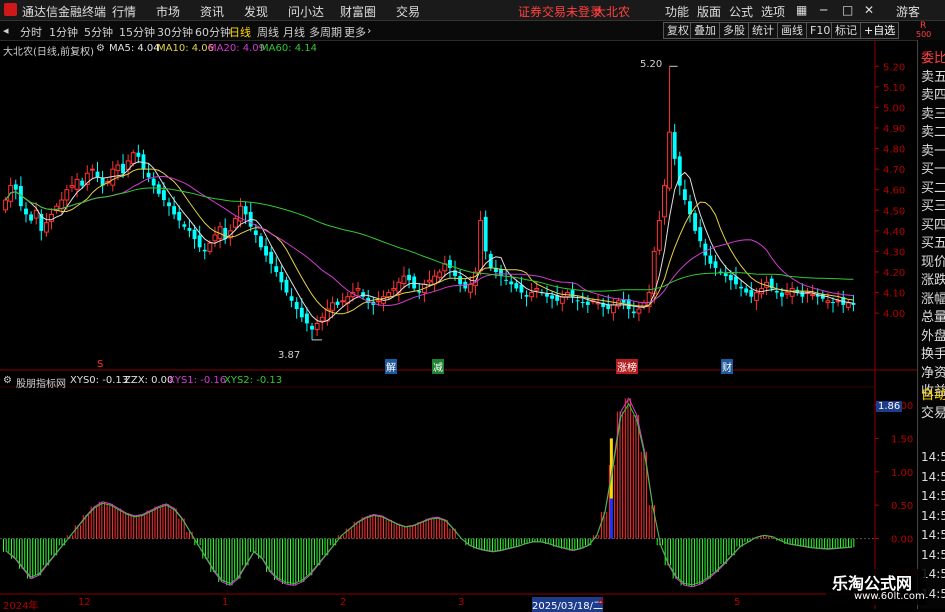 This screenshot has width=945, height=612. What do you see at coordinates (99, 380) in the screenshot?
I see `xys0-label: XYS0: -0.13` at bounding box center [99, 380].